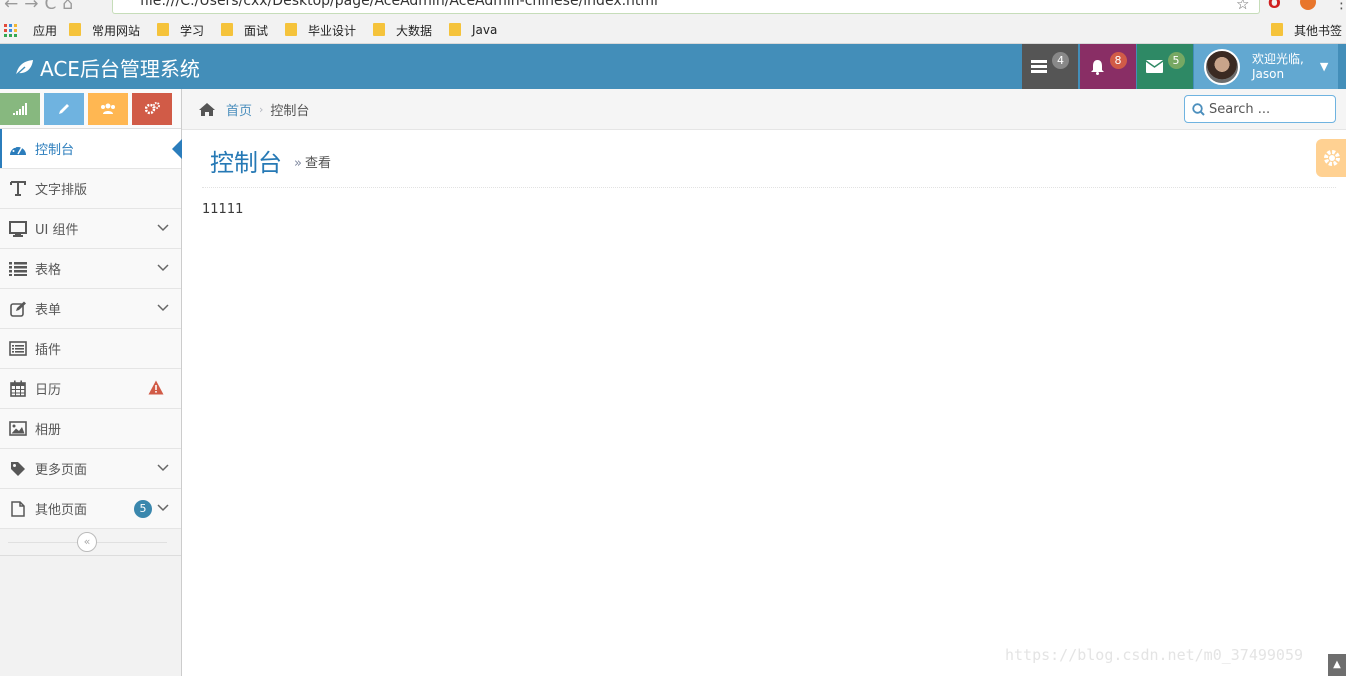  Describe the element at coordinates (673, 30) in the screenshot. I see `bookmarks-bar: 应用 常用网站 学习 面试 毕业设计 大数据 Java 其他书签` at that location.